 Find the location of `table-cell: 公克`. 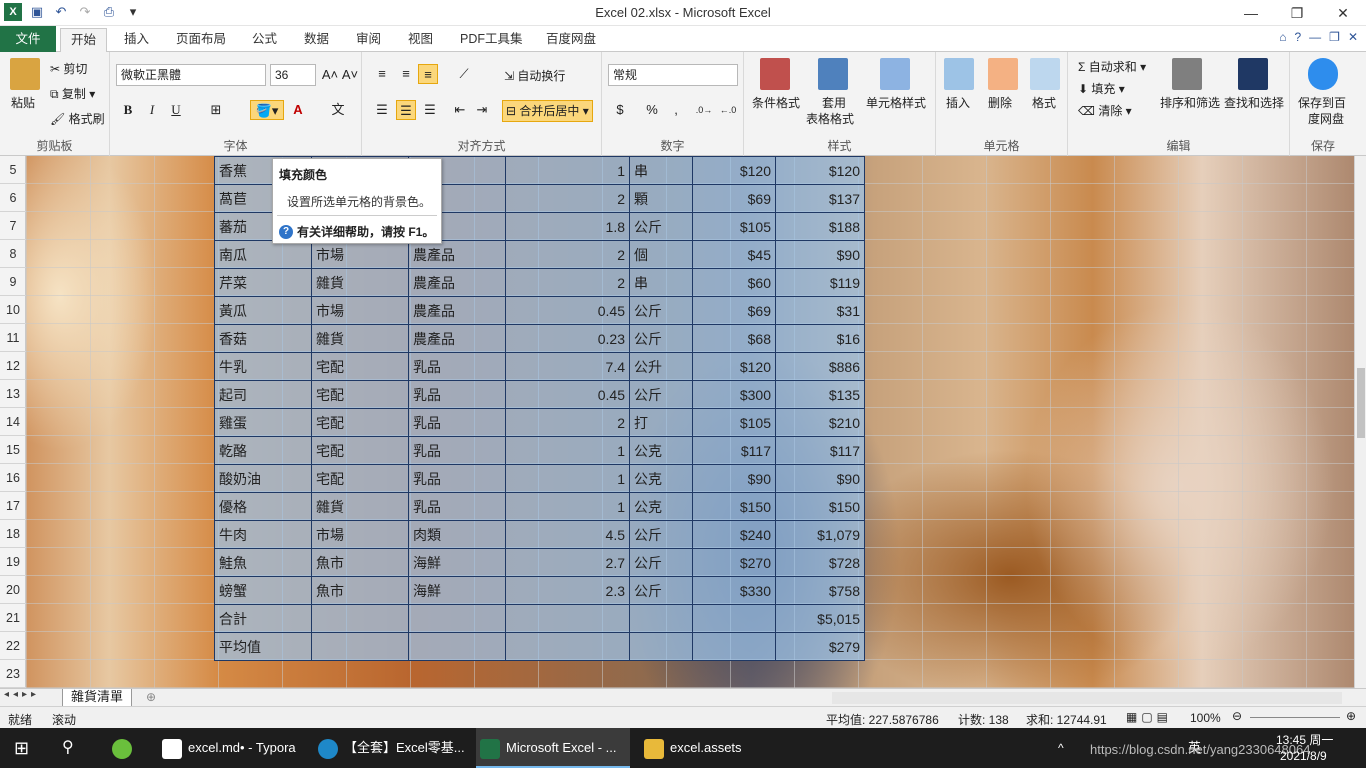

table-cell: 公克 is located at coordinates (661, 506).